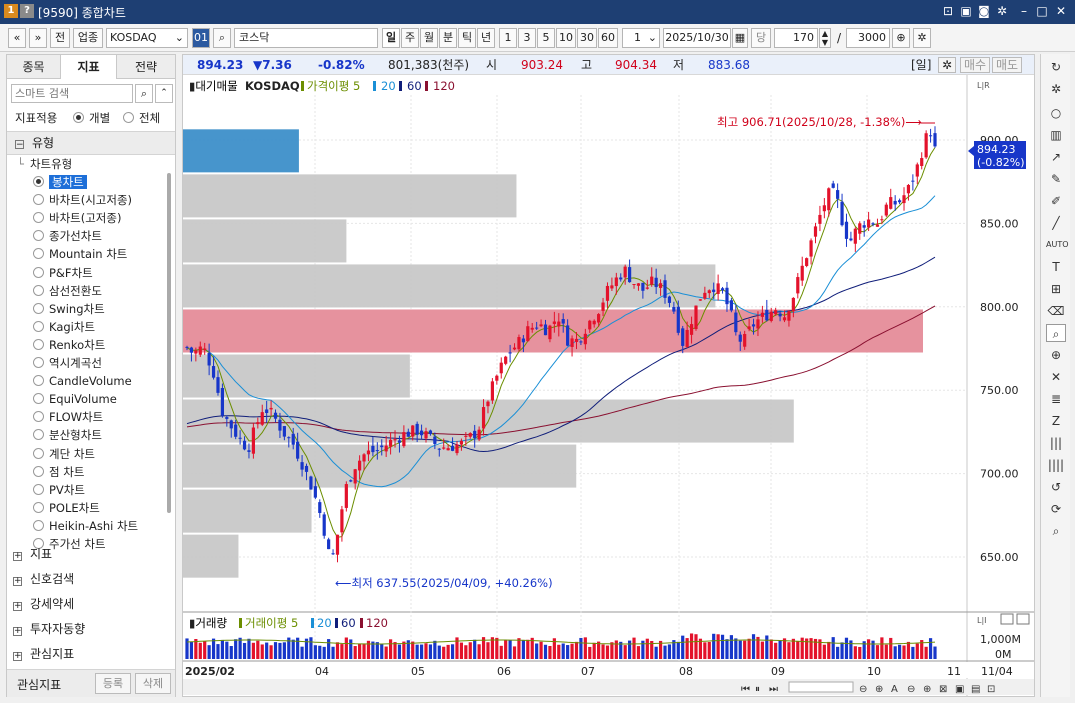  Describe the element at coordinates (113, 683) in the screenshot. I see `register-button: 등록` at that location.